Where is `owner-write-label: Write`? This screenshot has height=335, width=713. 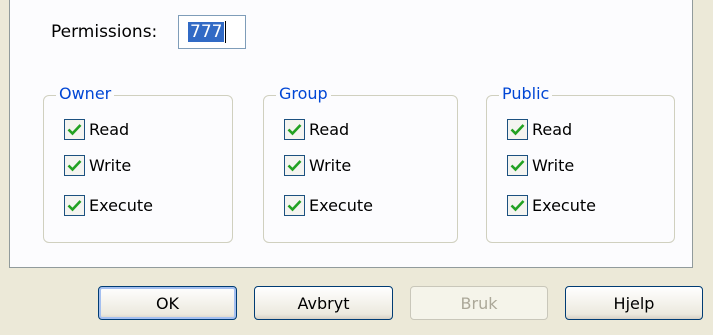 owner-write-label: Write is located at coordinates (110, 165).